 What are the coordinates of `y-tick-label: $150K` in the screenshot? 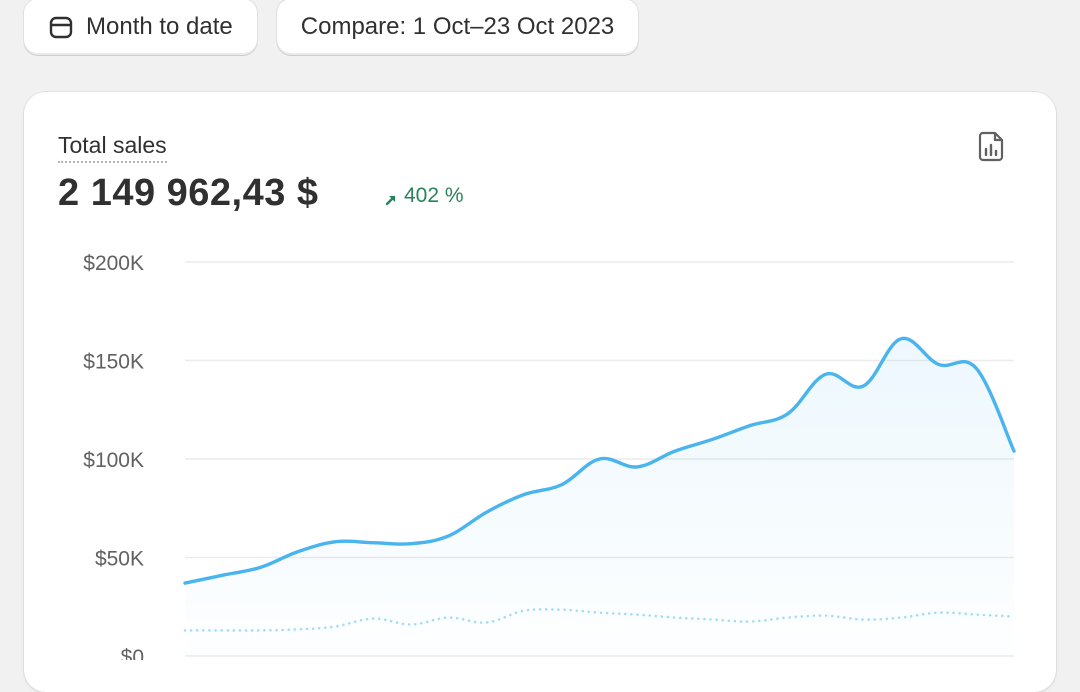 It's located at (113, 362).